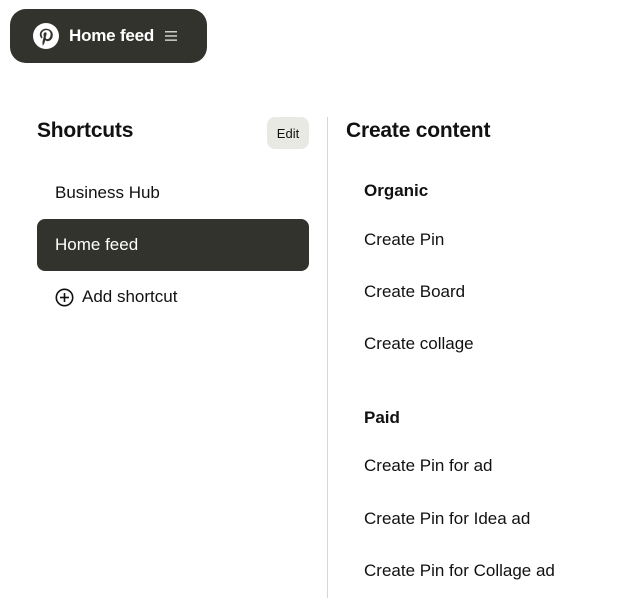  I want to click on create-pin-for-idea-ad-link: Create Pin for Idea ad, so click(447, 519).